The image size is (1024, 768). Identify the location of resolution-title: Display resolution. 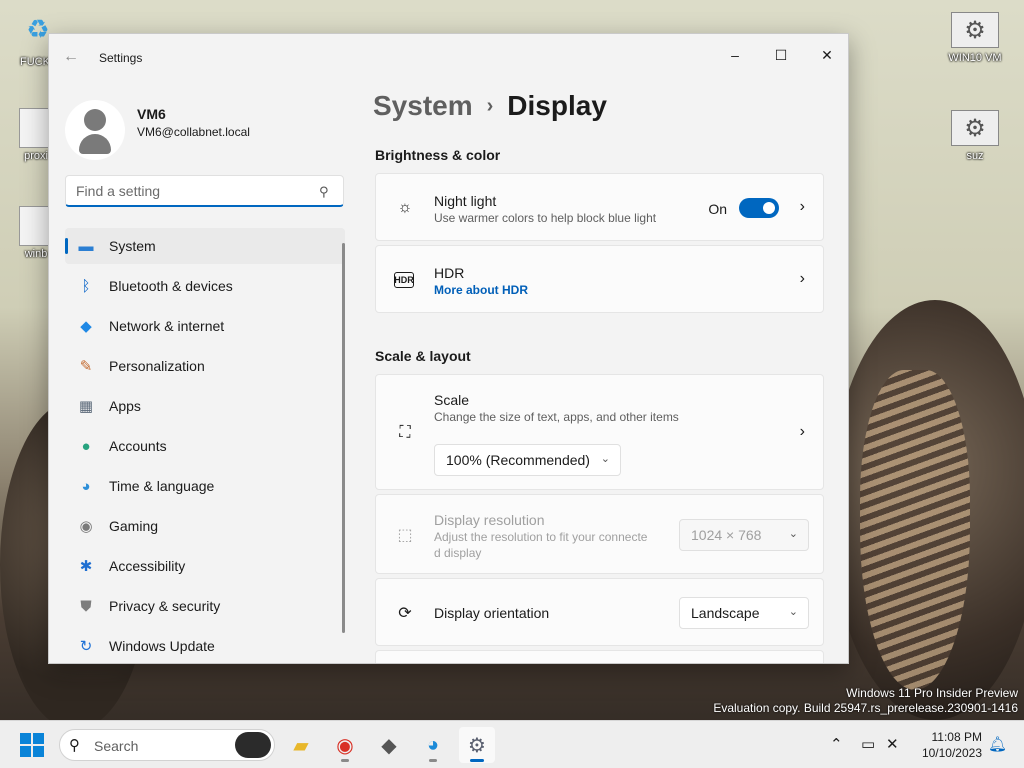
(489, 520).